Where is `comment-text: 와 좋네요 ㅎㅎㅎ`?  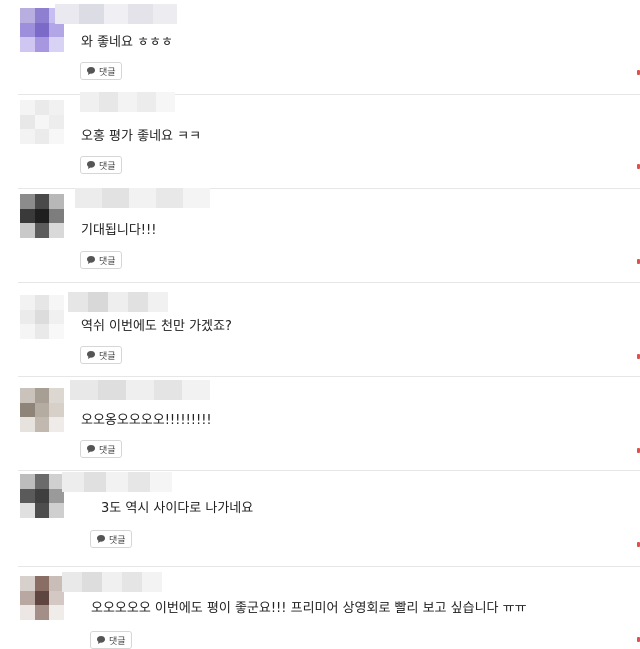
comment-text: 와 좋네요 ㅎㅎㅎ is located at coordinates (127, 42).